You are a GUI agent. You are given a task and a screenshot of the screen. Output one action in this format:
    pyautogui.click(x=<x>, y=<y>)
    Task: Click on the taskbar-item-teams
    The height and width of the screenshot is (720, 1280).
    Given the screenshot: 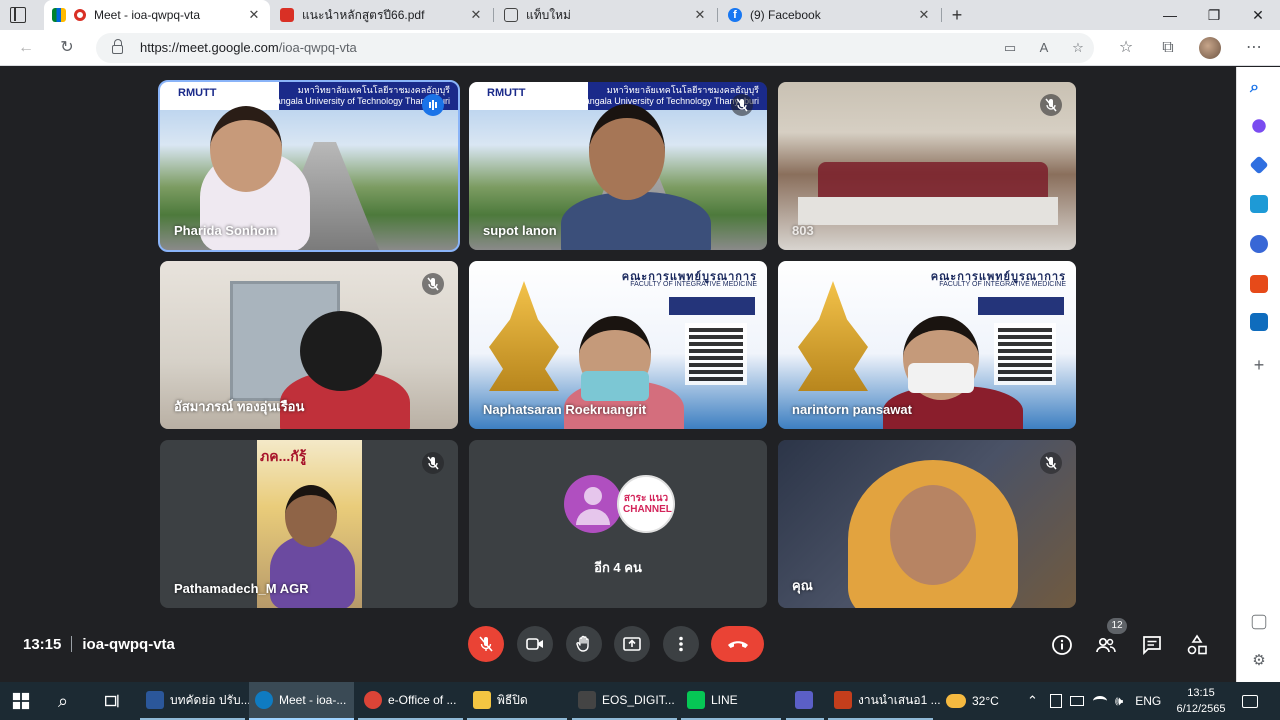 What is the action you would take?
    pyautogui.click(x=805, y=701)
    